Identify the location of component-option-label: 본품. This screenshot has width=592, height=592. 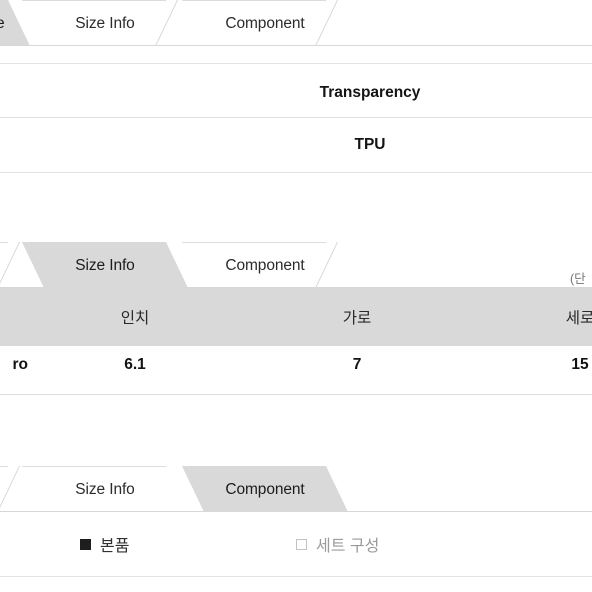
(115, 546).